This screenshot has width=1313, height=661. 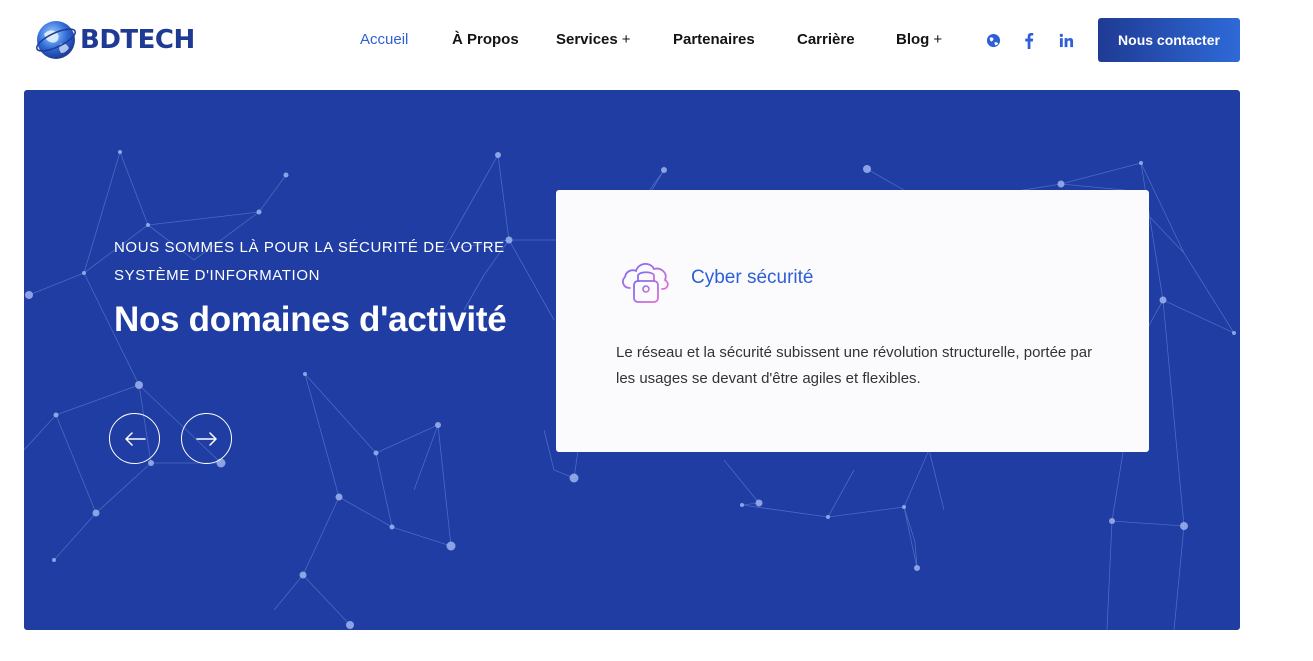 What do you see at coordinates (587, 39) in the screenshot?
I see `nav-label: Services` at bounding box center [587, 39].